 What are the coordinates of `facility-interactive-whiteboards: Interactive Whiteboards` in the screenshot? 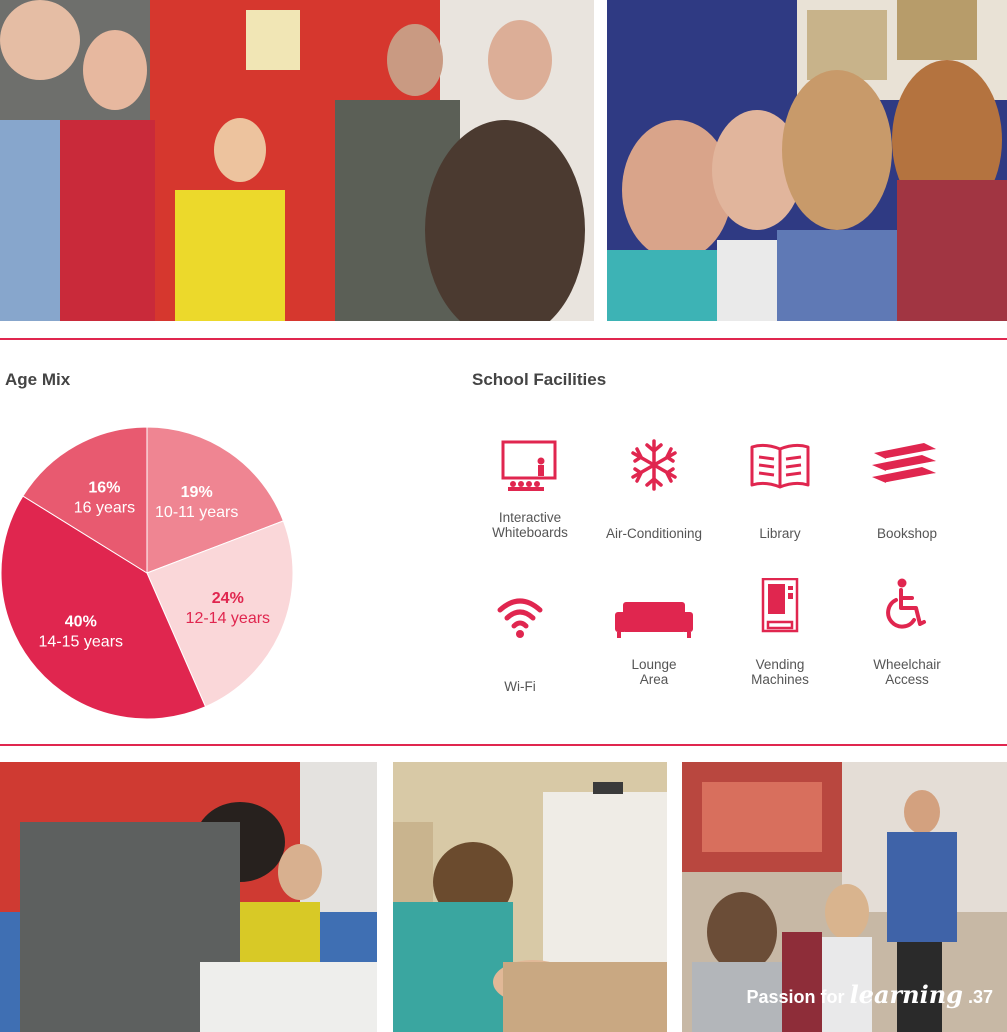 It's located at (530, 490).